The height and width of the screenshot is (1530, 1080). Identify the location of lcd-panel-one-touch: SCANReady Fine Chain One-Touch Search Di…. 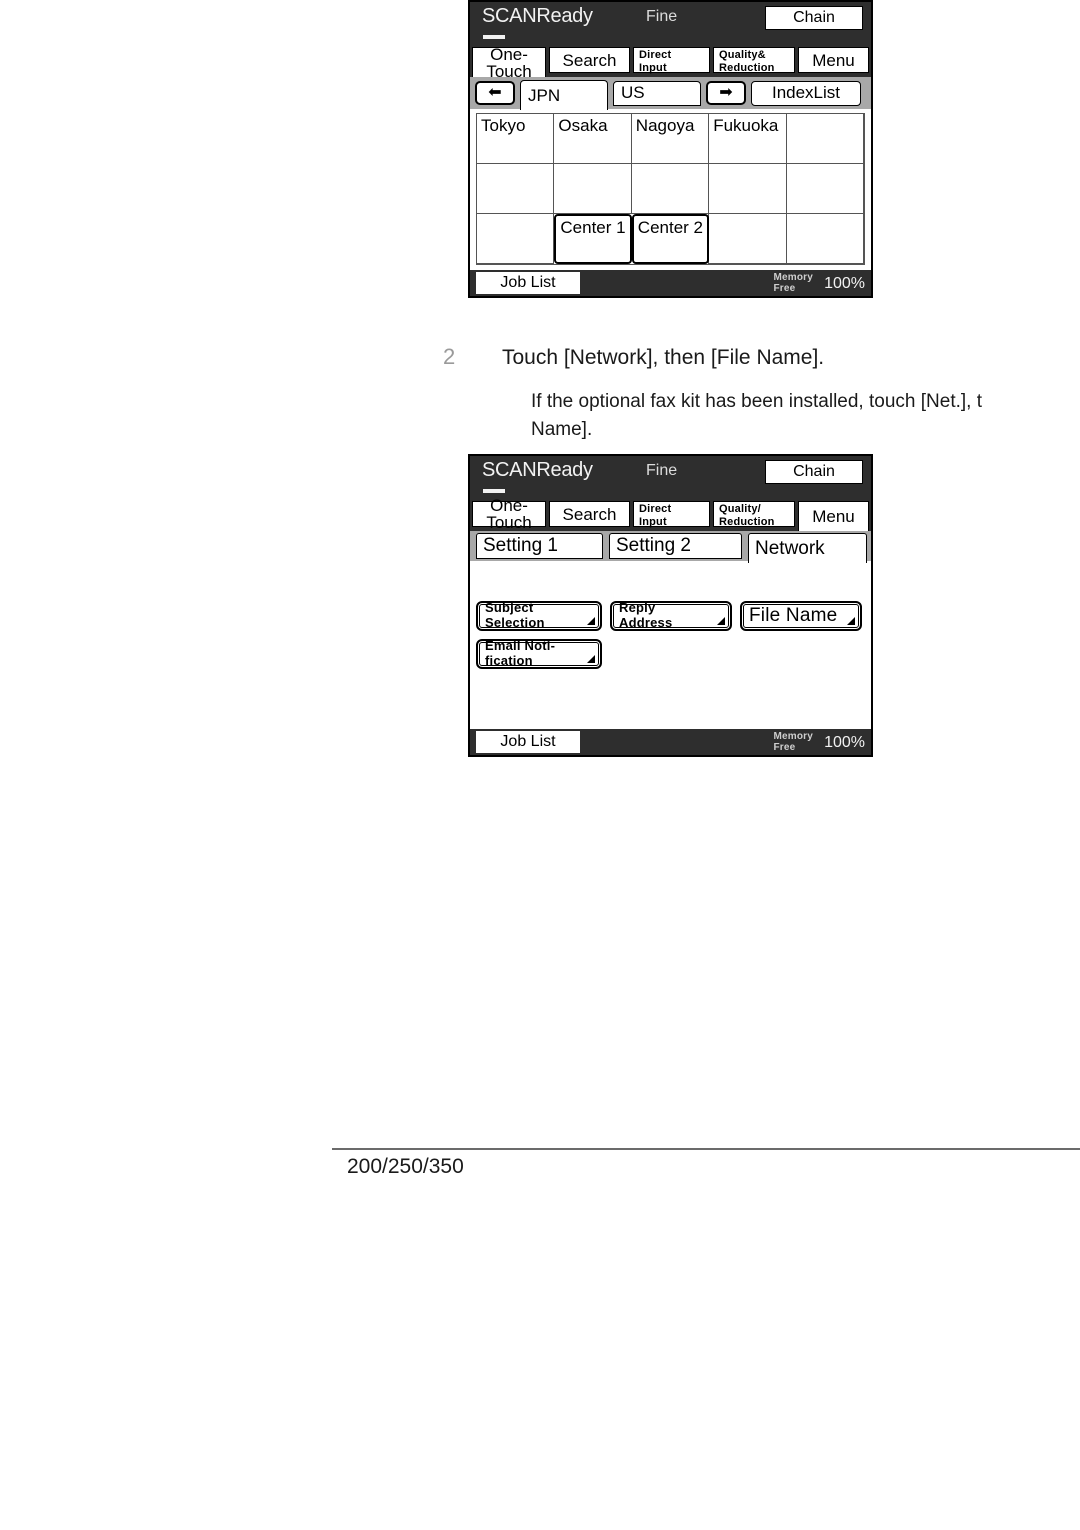
(670, 149).